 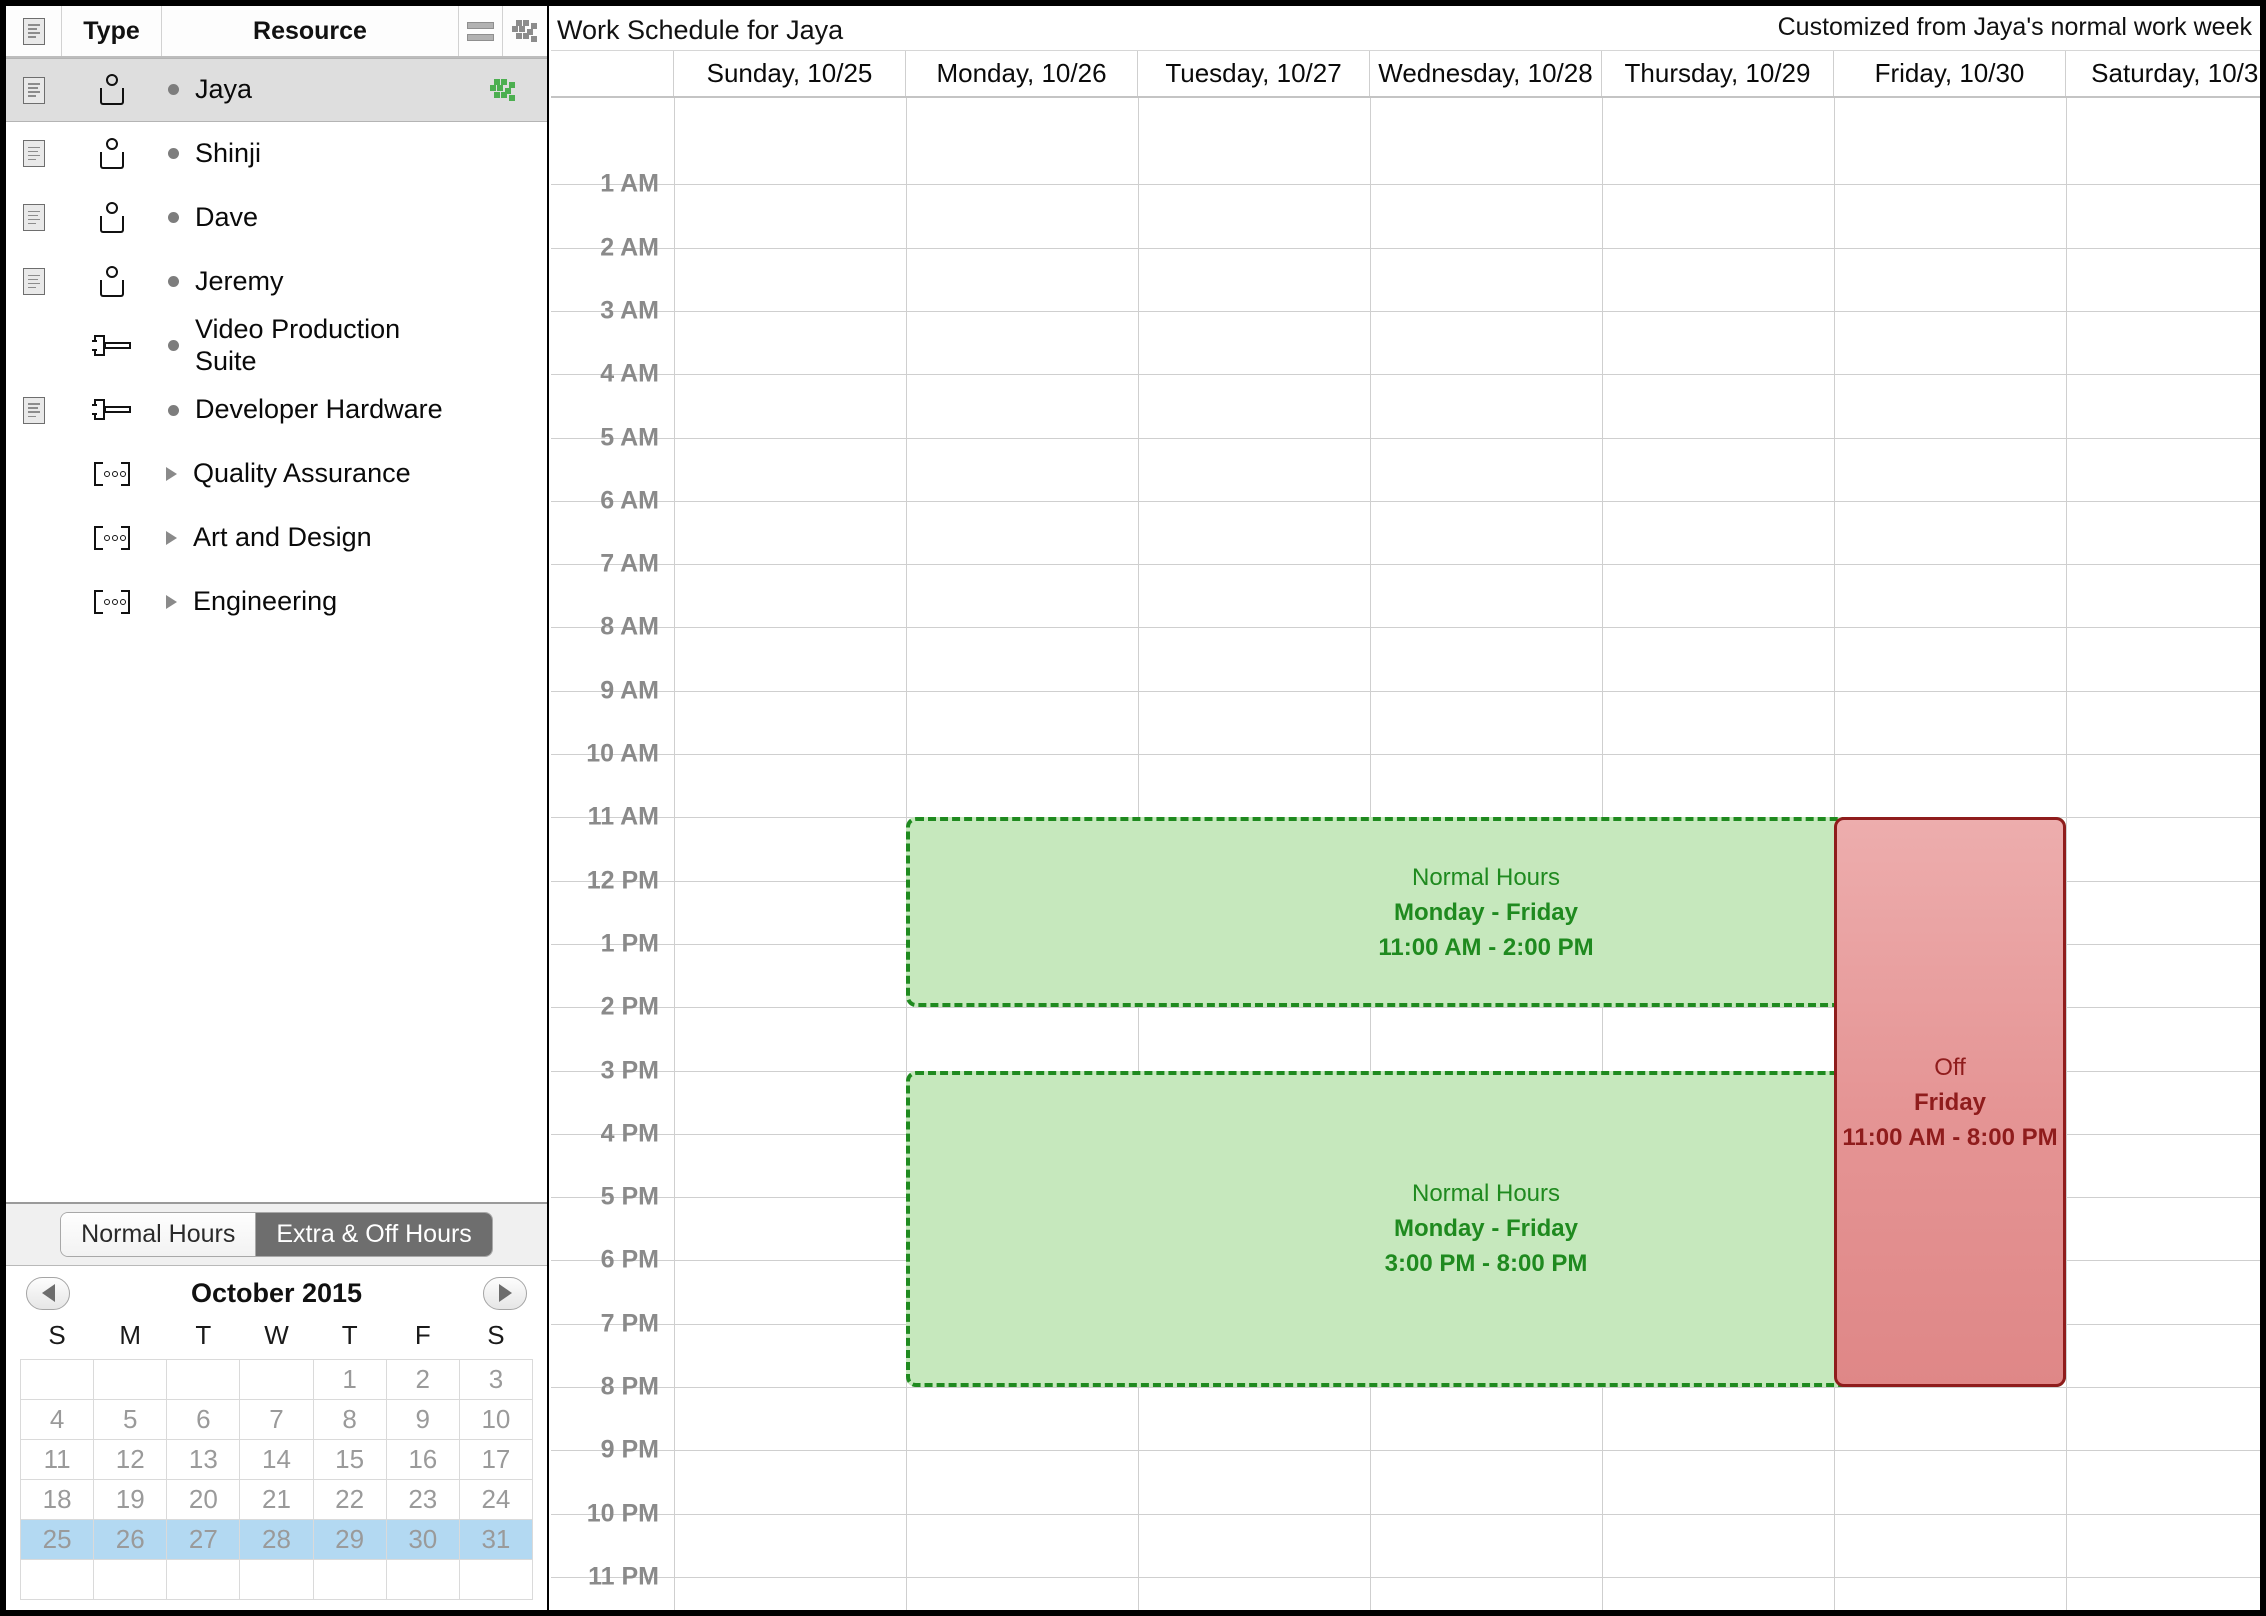 I want to click on resource-row: Video Production Suite, so click(x=276, y=346).